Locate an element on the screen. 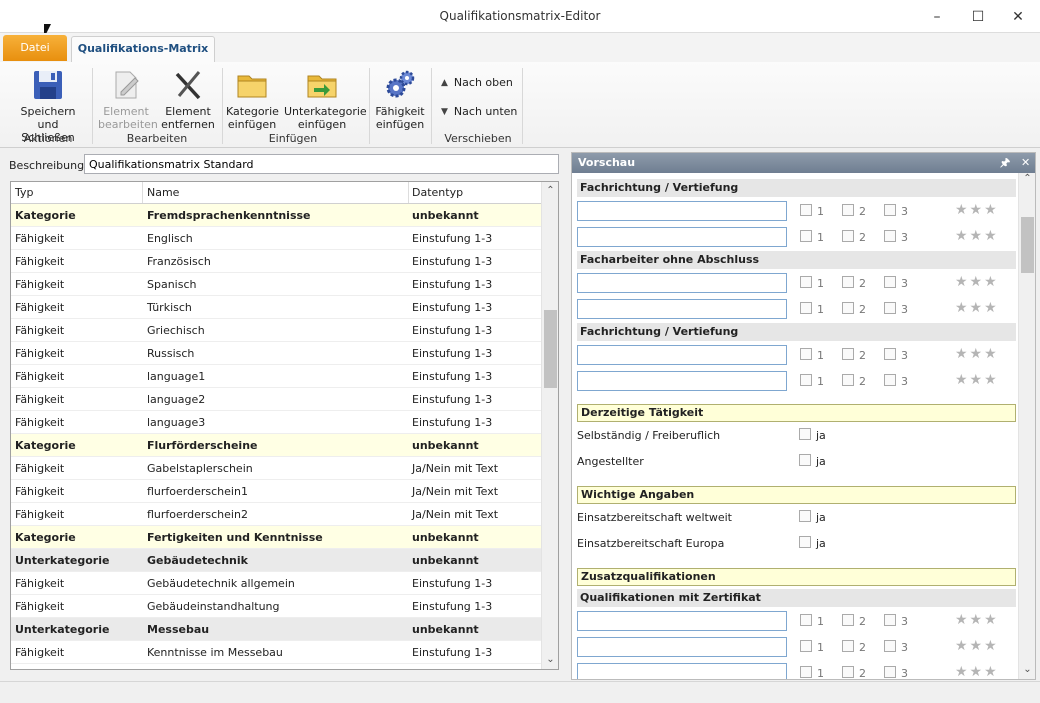  rating-checkbox-label: 1 is located at coordinates (820, 381).